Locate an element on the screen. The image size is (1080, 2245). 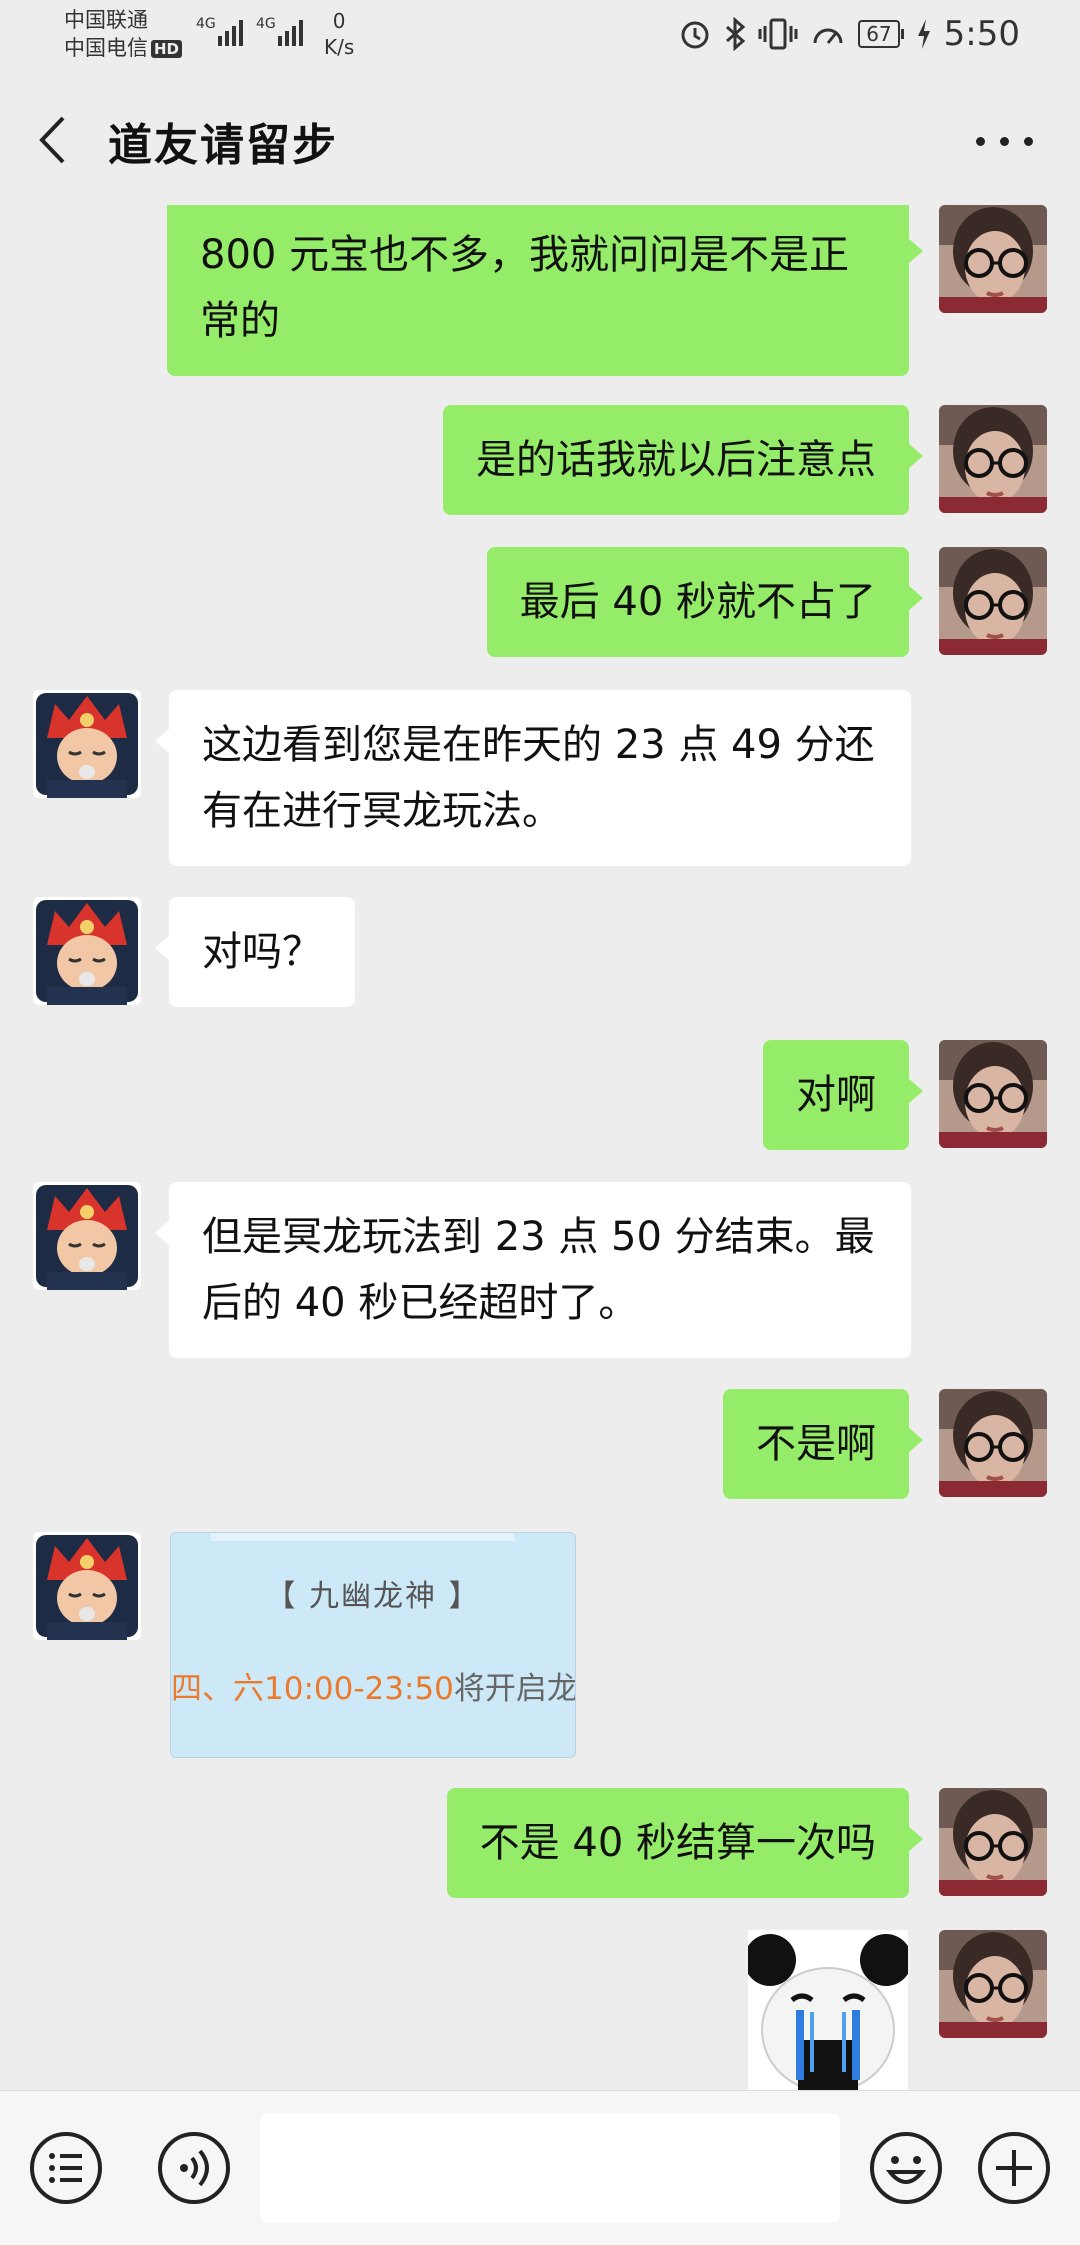
charging-icon is located at coordinates (923, 34).